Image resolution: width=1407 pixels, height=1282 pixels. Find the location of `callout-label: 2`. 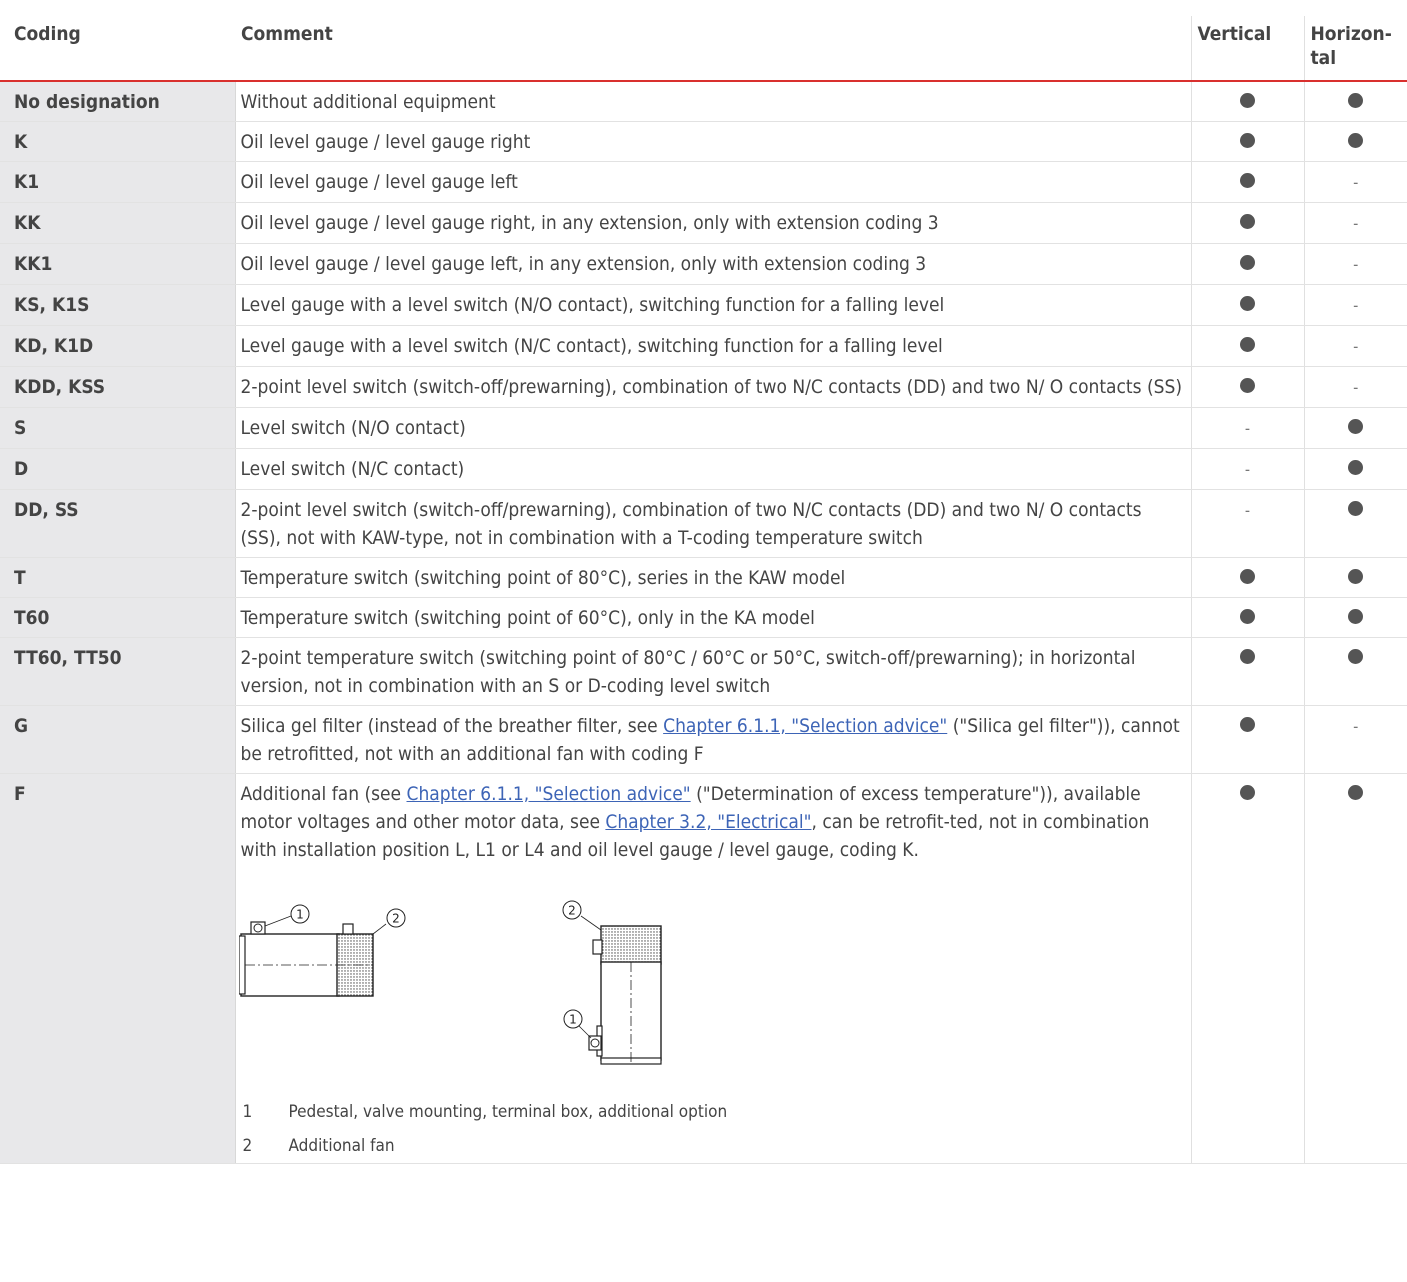

callout-label: 2 is located at coordinates (396, 919).